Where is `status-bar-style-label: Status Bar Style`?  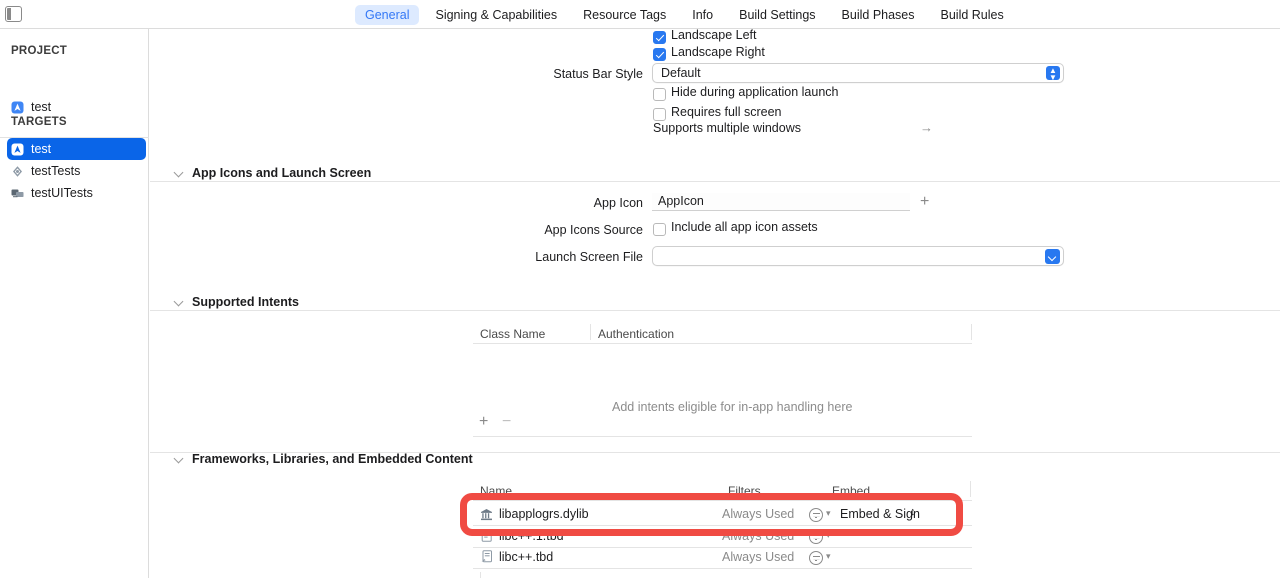
status-bar-style-label: Status Bar Style is located at coordinates (598, 74).